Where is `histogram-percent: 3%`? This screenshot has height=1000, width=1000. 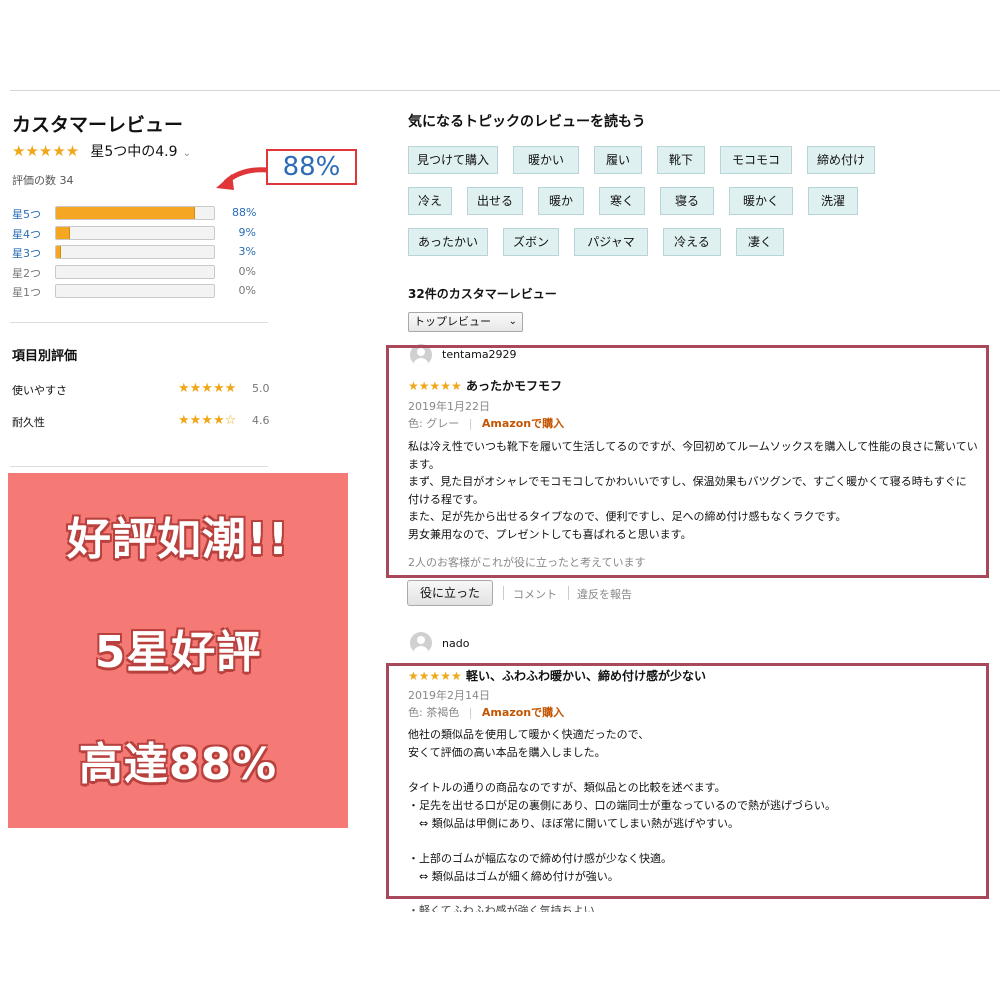
histogram-percent: 3% is located at coordinates (247, 251).